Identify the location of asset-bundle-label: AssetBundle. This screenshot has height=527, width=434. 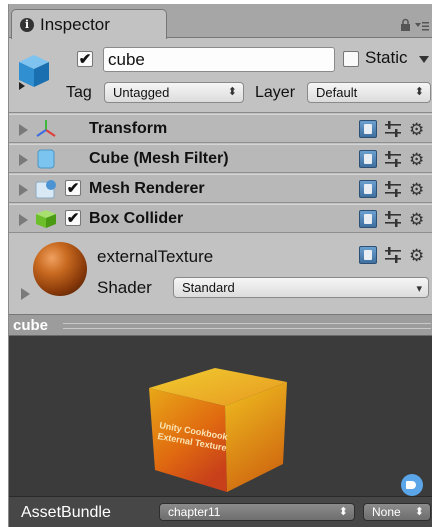
(66, 512).